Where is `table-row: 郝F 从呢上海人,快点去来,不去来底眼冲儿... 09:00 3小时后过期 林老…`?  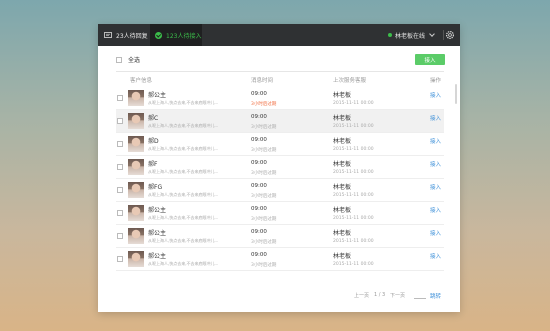 table-row: 郝F 从呢上海人,快点去来,不去来底眼冲儿... 09:00 3小时后过期 林老… is located at coordinates (280, 167).